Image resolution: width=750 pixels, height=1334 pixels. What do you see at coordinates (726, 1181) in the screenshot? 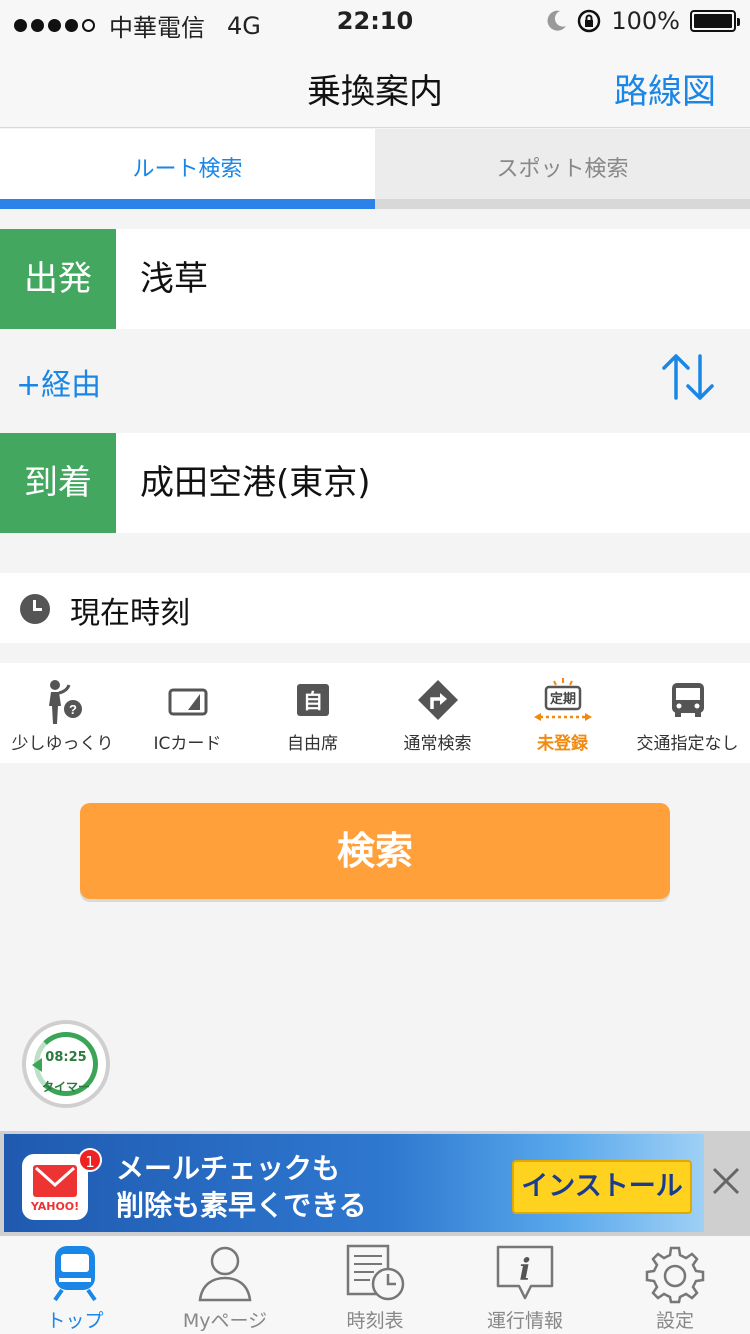
I see `close-icon` at bounding box center [726, 1181].